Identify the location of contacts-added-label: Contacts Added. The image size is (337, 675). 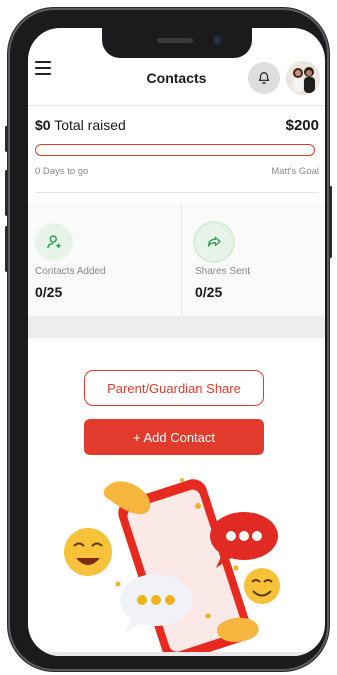
(70, 271).